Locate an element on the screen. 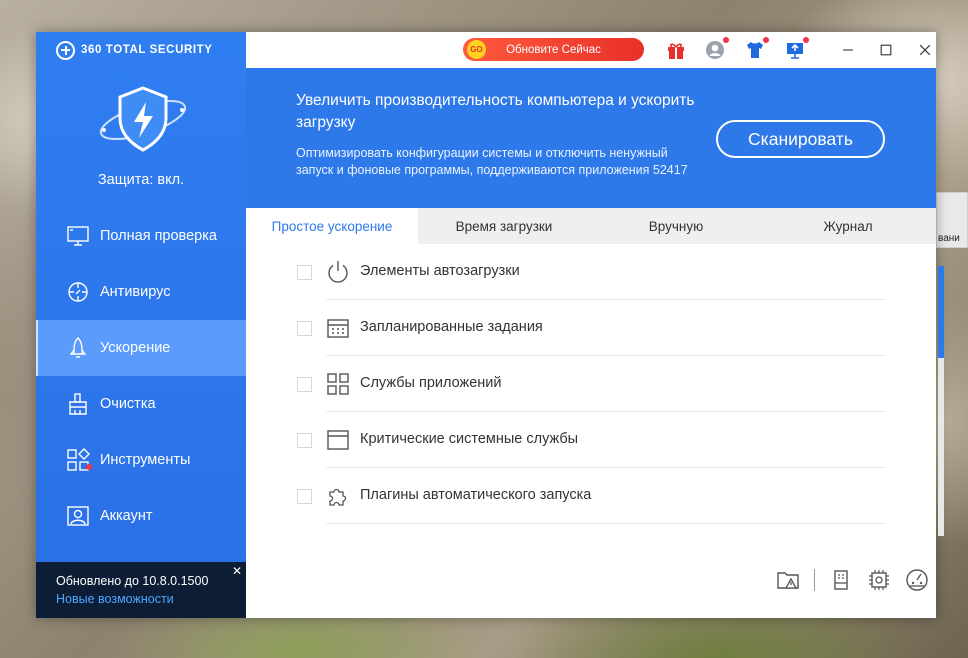 The image size is (968, 658). sidebar-item-label: Очистка is located at coordinates (128, 404).